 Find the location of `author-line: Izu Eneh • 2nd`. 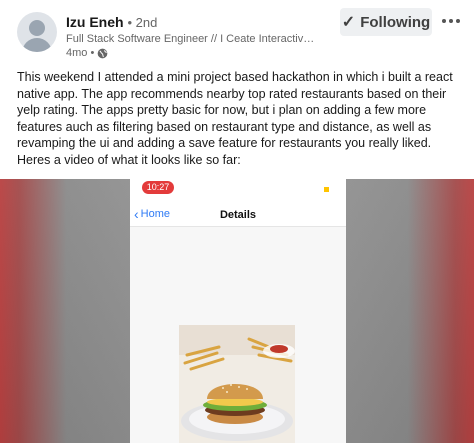

author-line: Izu Eneh • 2nd is located at coordinates (111, 22).